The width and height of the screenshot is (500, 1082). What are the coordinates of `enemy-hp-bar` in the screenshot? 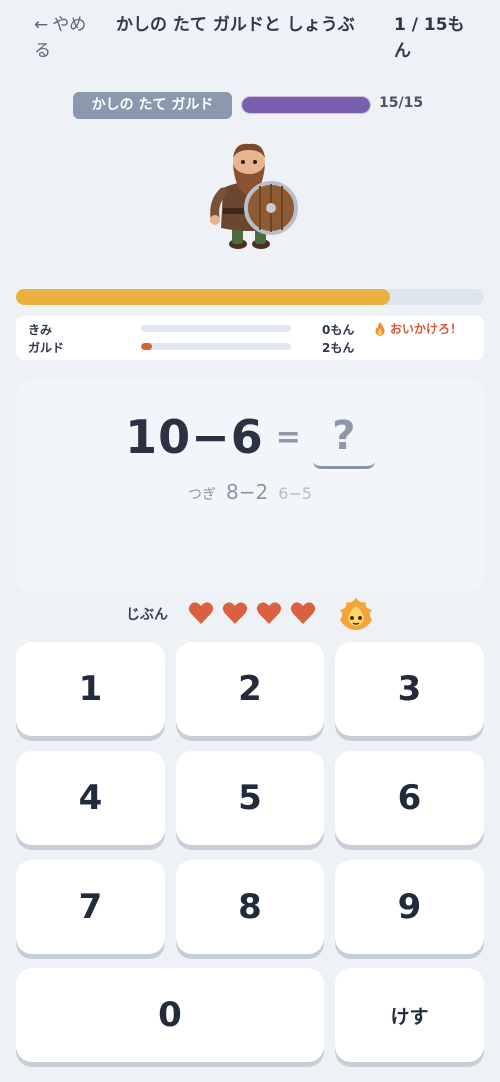 It's located at (306, 105).